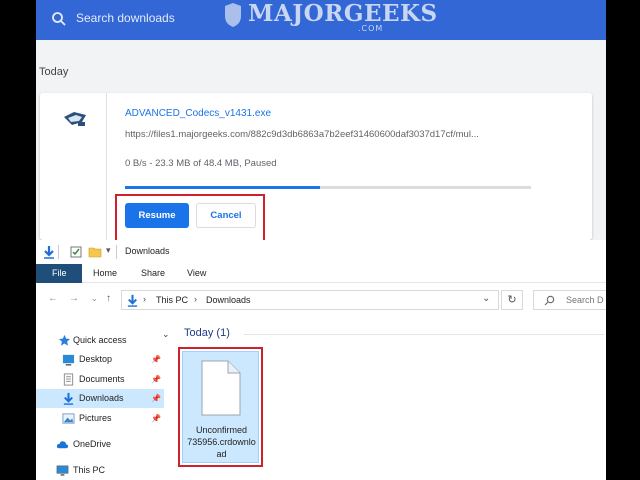 The image size is (640, 480). What do you see at coordinates (486, 298) in the screenshot?
I see `address-dropdown-chevron-icon: ⌄` at bounding box center [486, 298].